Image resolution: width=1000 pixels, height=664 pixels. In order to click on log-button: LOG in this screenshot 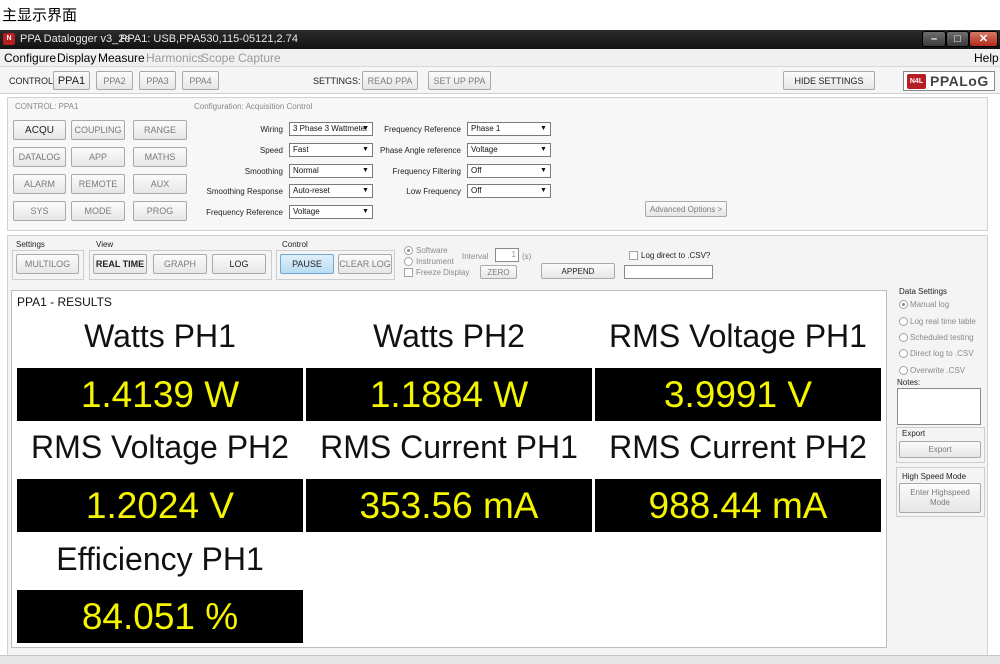, I will do `click(239, 264)`.